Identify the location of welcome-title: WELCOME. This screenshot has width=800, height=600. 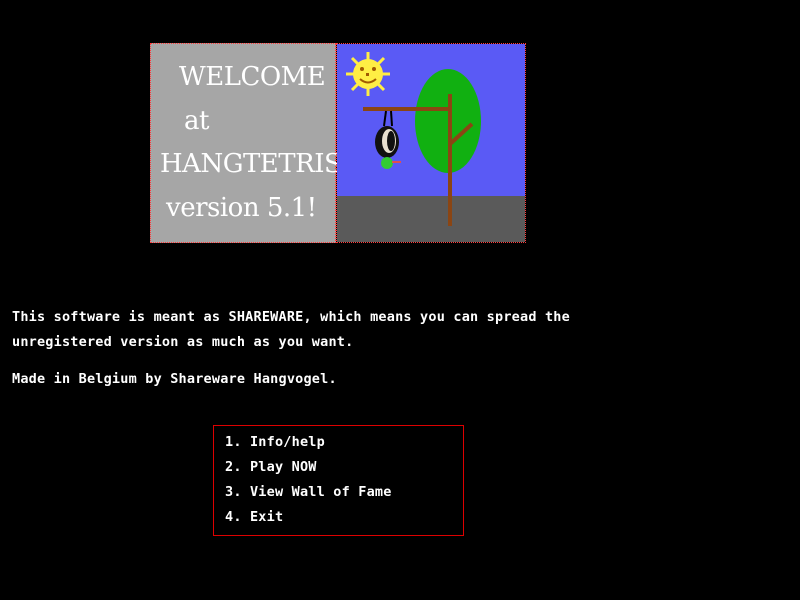
(252, 77).